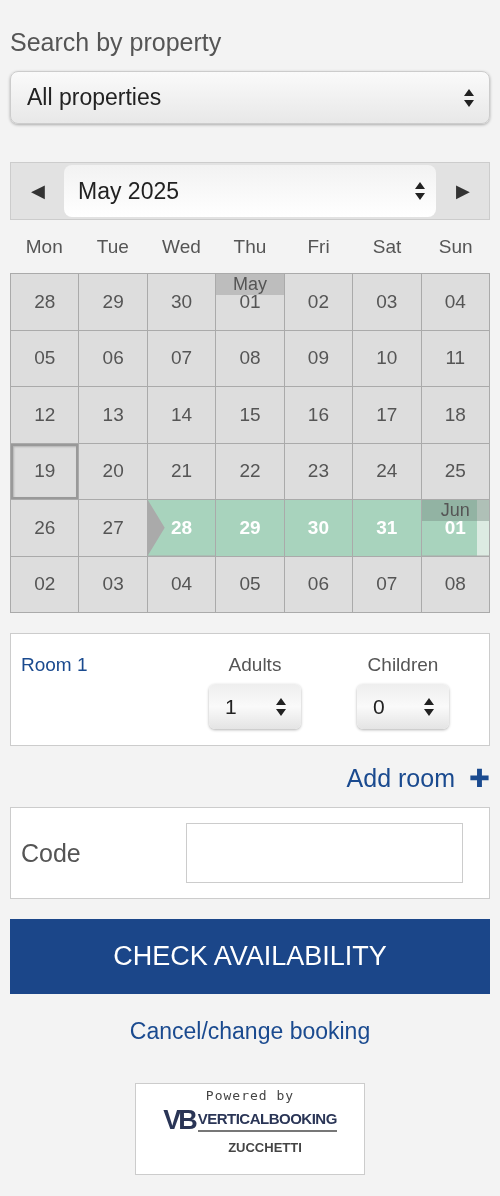 Image resolution: width=500 pixels, height=1196 pixels. What do you see at coordinates (250, 1031) in the screenshot?
I see `cancel-booking-link: Cancel/change booking` at bounding box center [250, 1031].